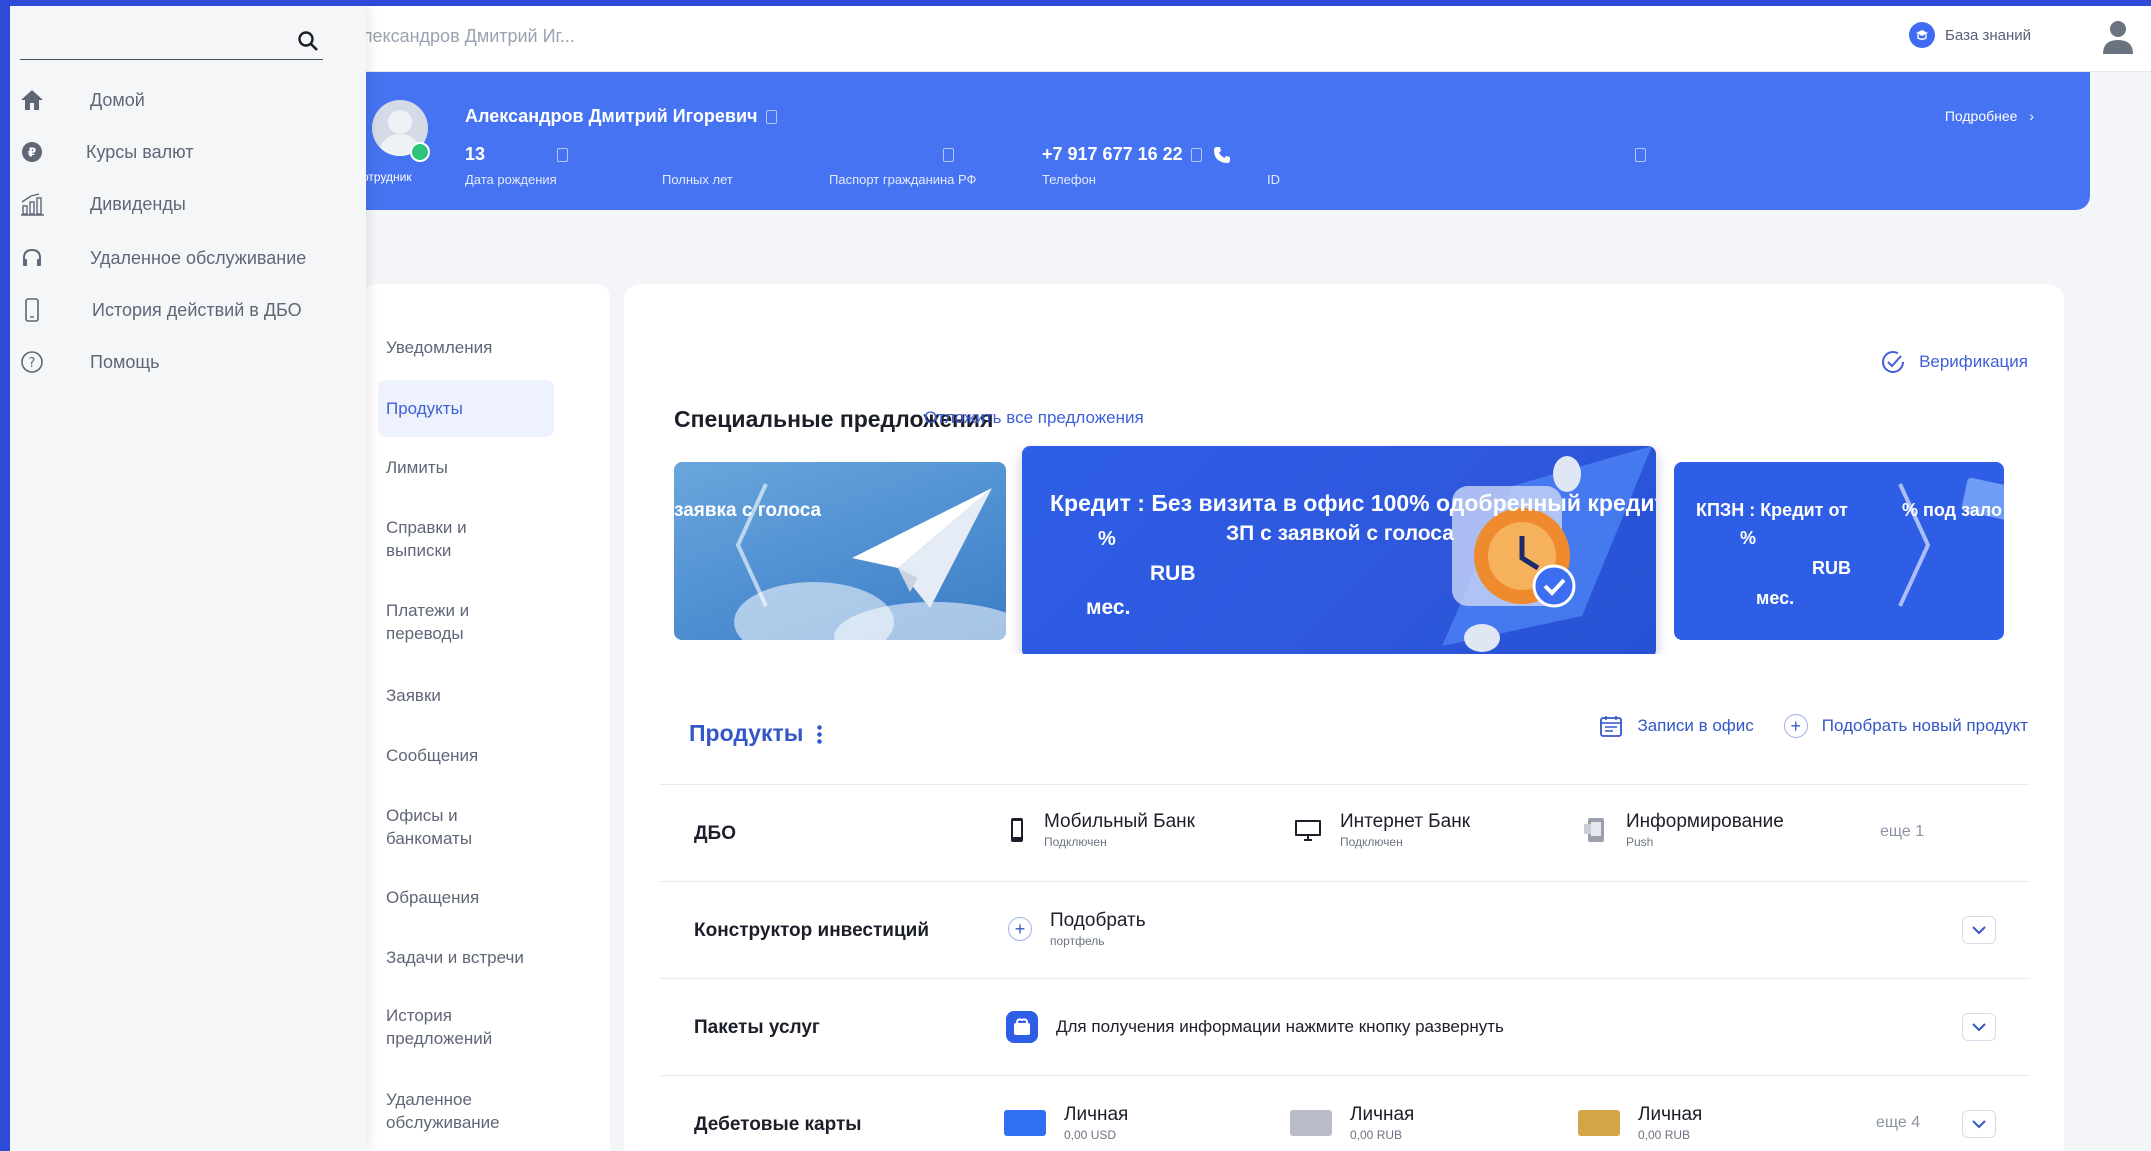  I want to click on offer-current-term: мес., so click(1108, 607).